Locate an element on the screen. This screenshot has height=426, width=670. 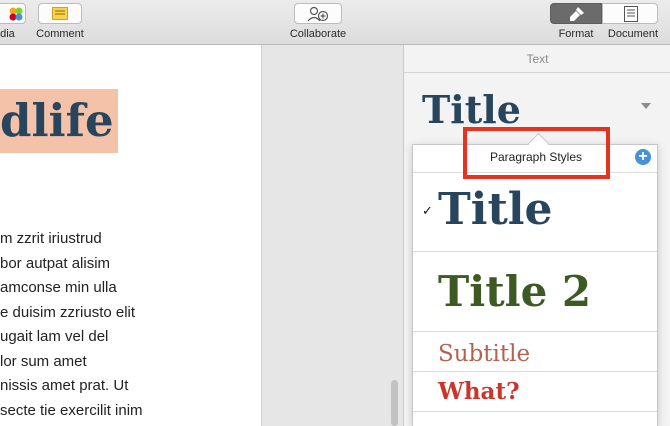
collaborate-icon is located at coordinates (318, 14).